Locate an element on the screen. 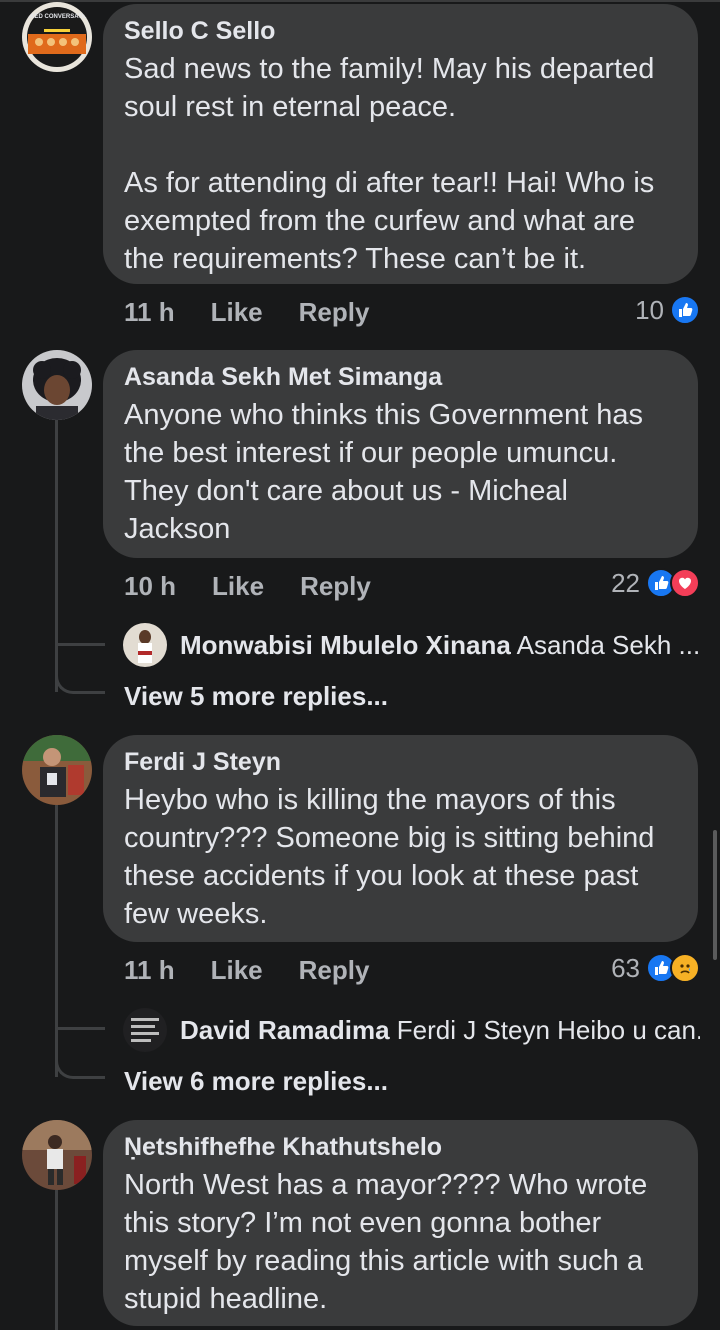 The width and height of the screenshot is (720, 1330). comment-time: 10 h is located at coordinates (150, 586).